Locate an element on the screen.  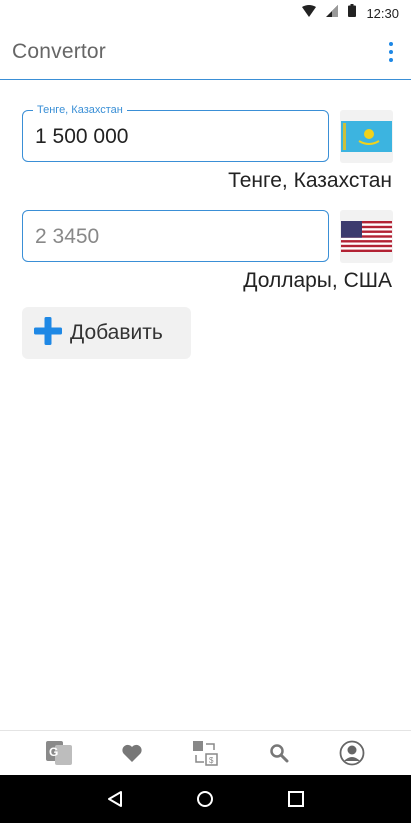
app-bar: Convertor is located at coordinates (205, 52).